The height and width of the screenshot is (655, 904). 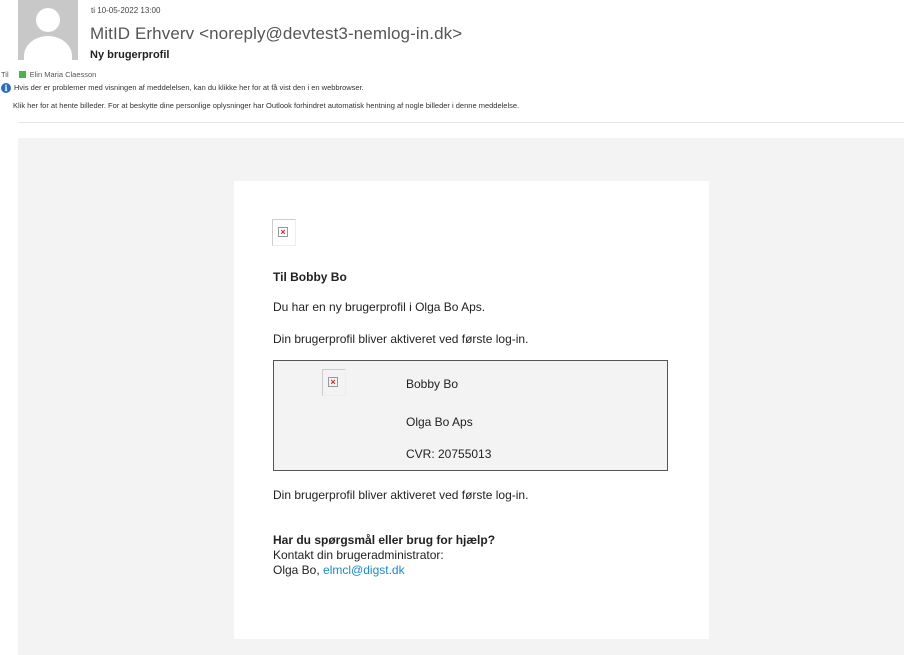 I want to click on sender-avatar, so click(x=48, y=30).